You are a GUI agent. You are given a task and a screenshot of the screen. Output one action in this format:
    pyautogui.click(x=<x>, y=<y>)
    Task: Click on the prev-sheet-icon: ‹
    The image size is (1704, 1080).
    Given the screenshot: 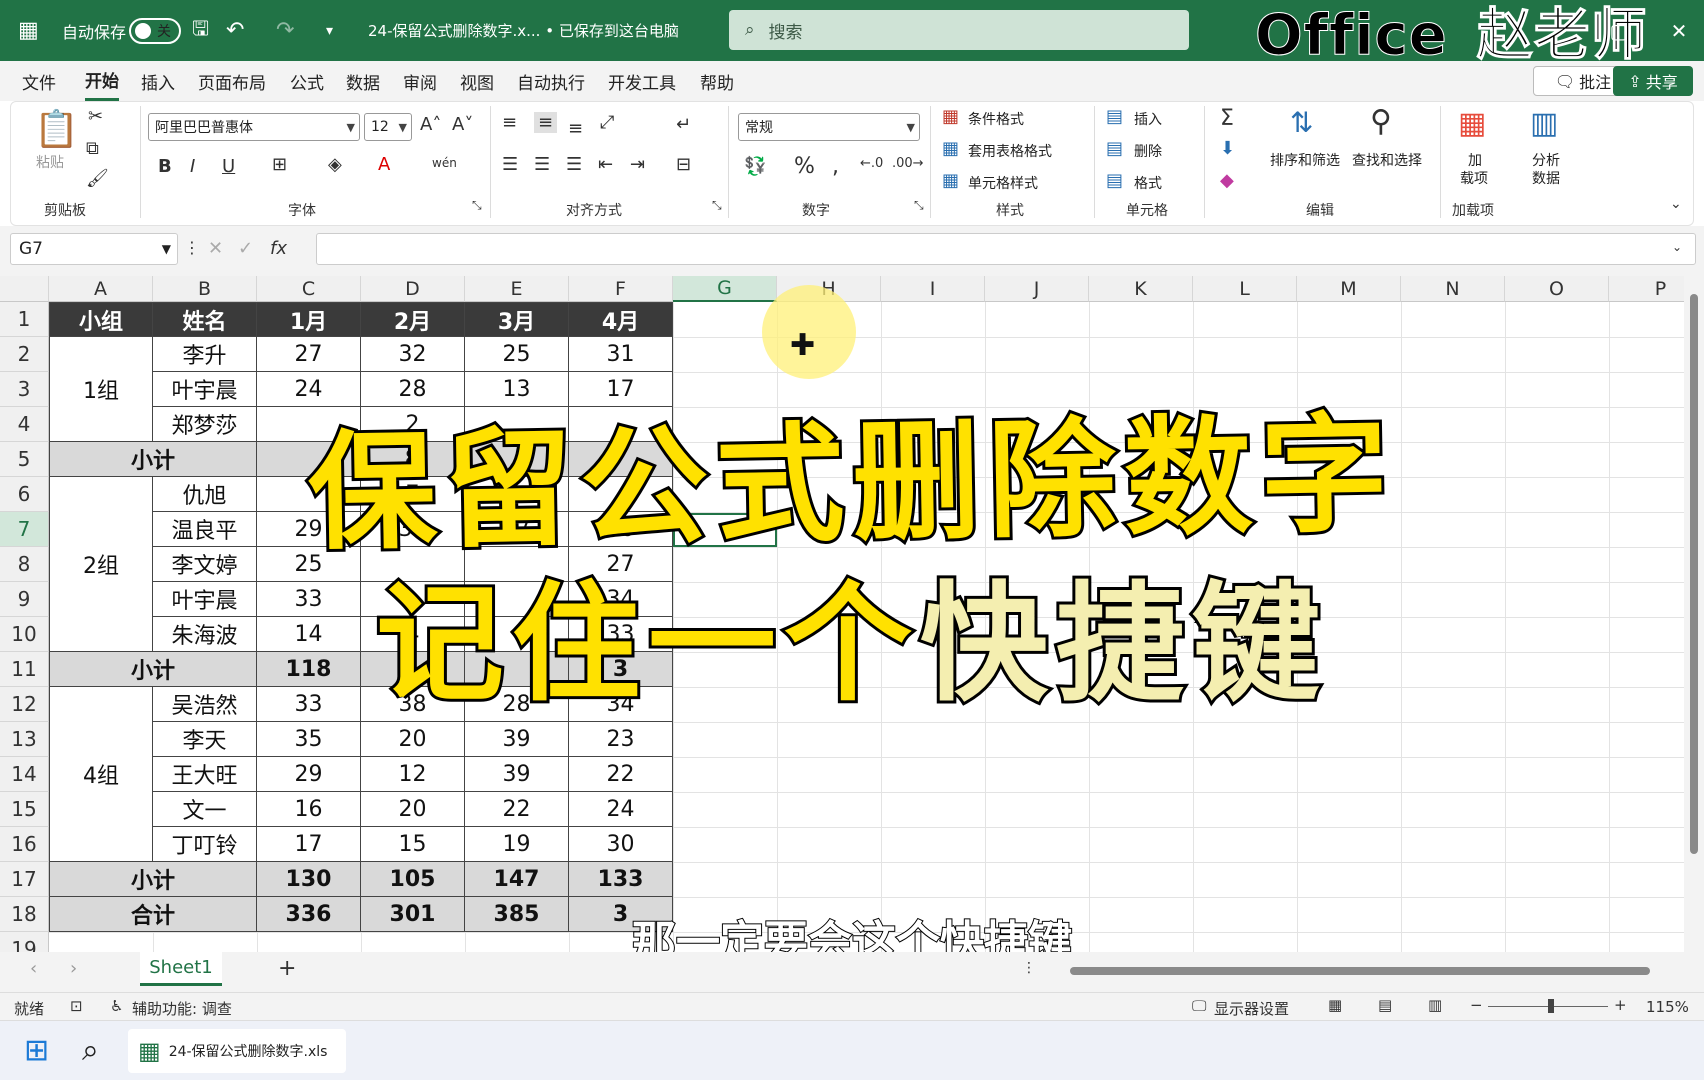 What is the action you would take?
    pyautogui.click(x=33, y=968)
    